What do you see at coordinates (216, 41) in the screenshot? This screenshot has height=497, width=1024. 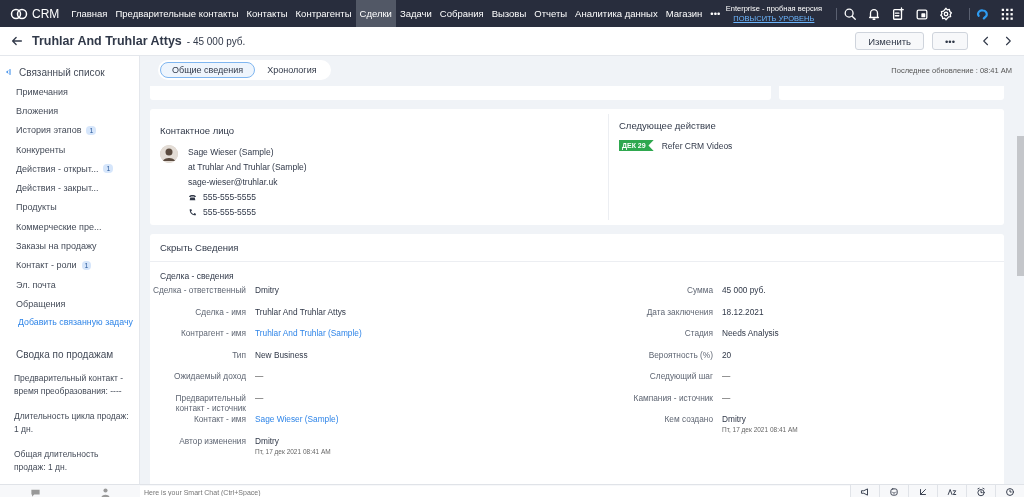 I see `record-amount: - 45 000 руб.` at bounding box center [216, 41].